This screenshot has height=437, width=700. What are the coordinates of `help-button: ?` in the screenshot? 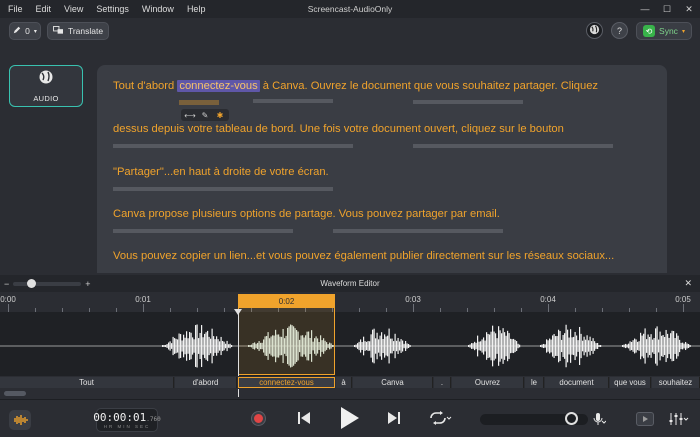 It's located at (619, 30).